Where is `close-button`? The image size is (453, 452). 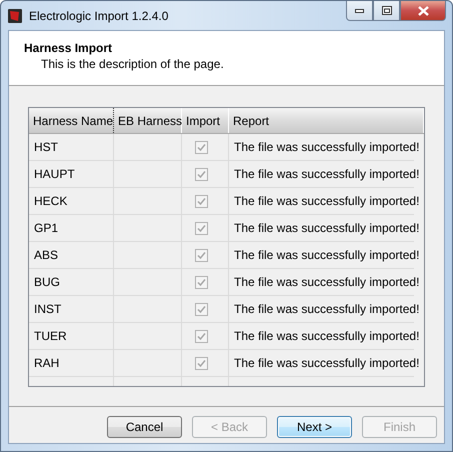 close-button is located at coordinates (423, 11).